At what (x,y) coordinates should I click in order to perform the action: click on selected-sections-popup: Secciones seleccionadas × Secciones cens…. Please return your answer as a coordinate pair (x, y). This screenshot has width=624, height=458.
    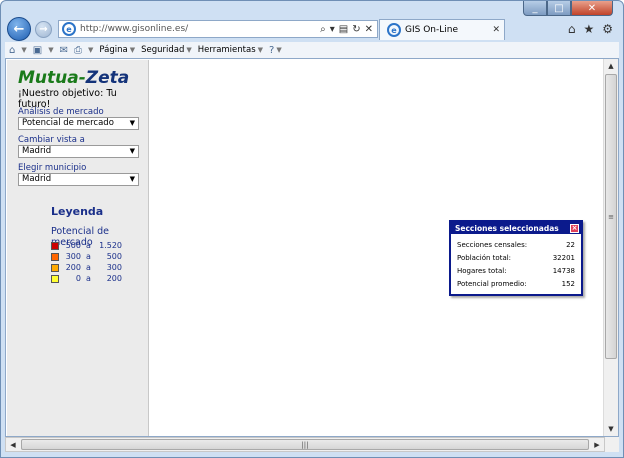
    Looking at the image, I should click on (516, 258).